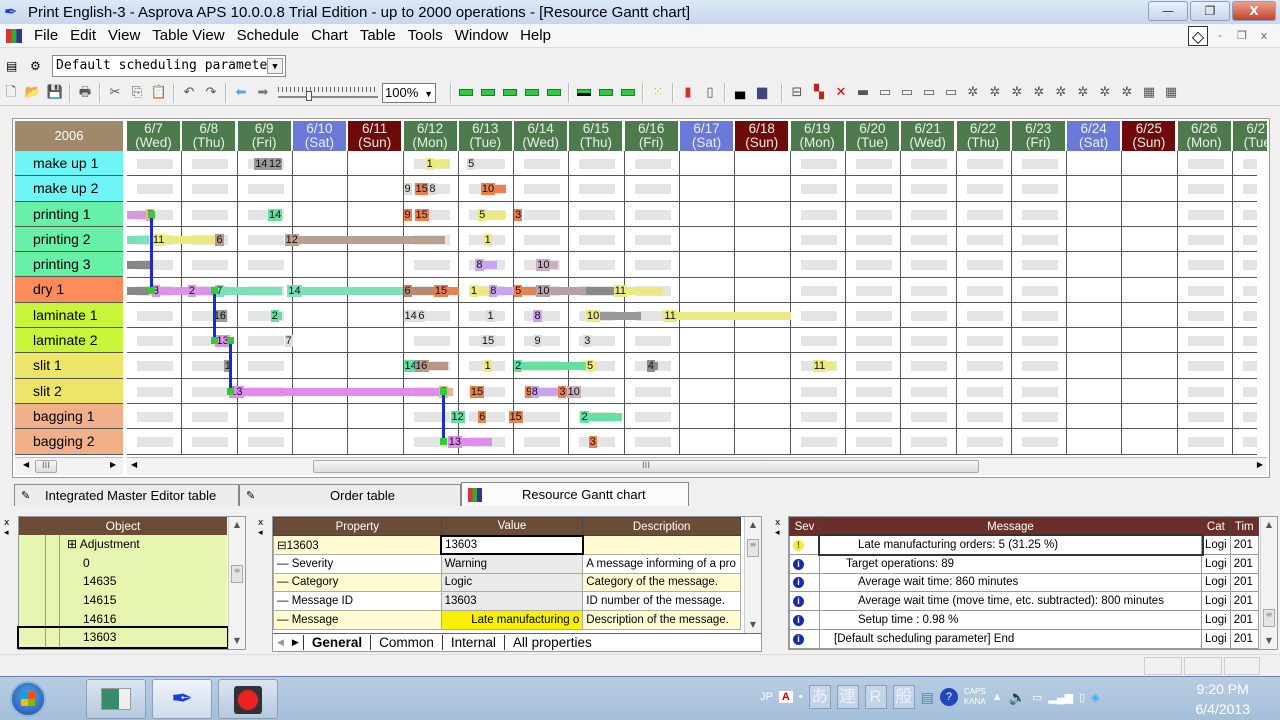  What do you see at coordinates (1264, 36) in the screenshot?
I see `mdi-close-button: x` at bounding box center [1264, 36].